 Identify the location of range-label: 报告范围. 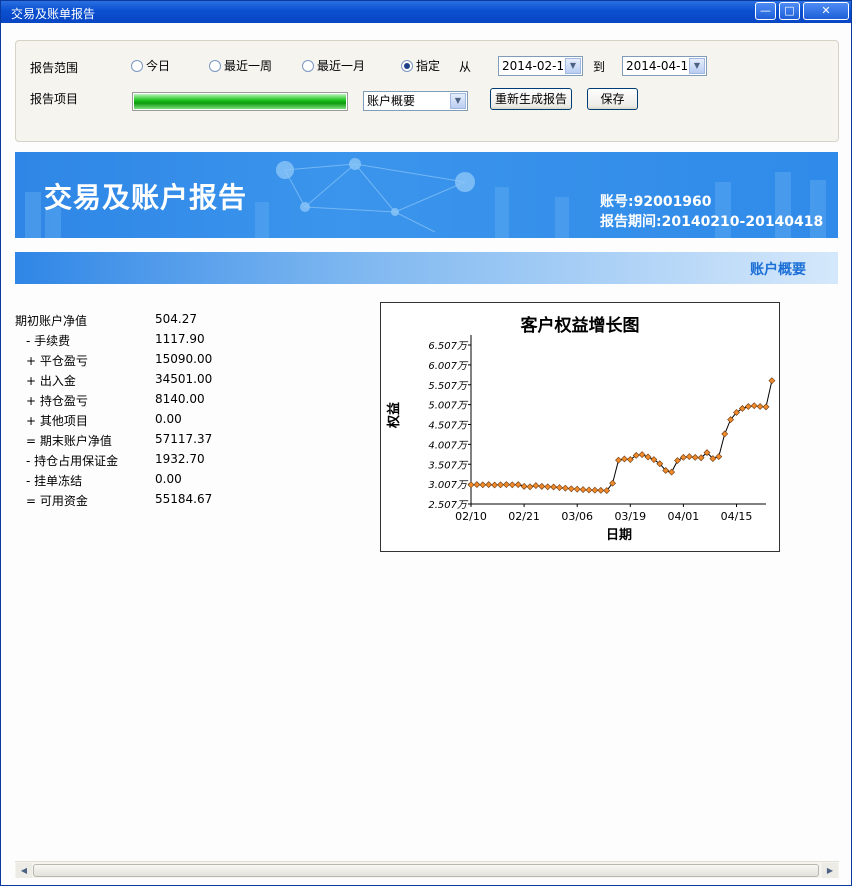
(54, 68).